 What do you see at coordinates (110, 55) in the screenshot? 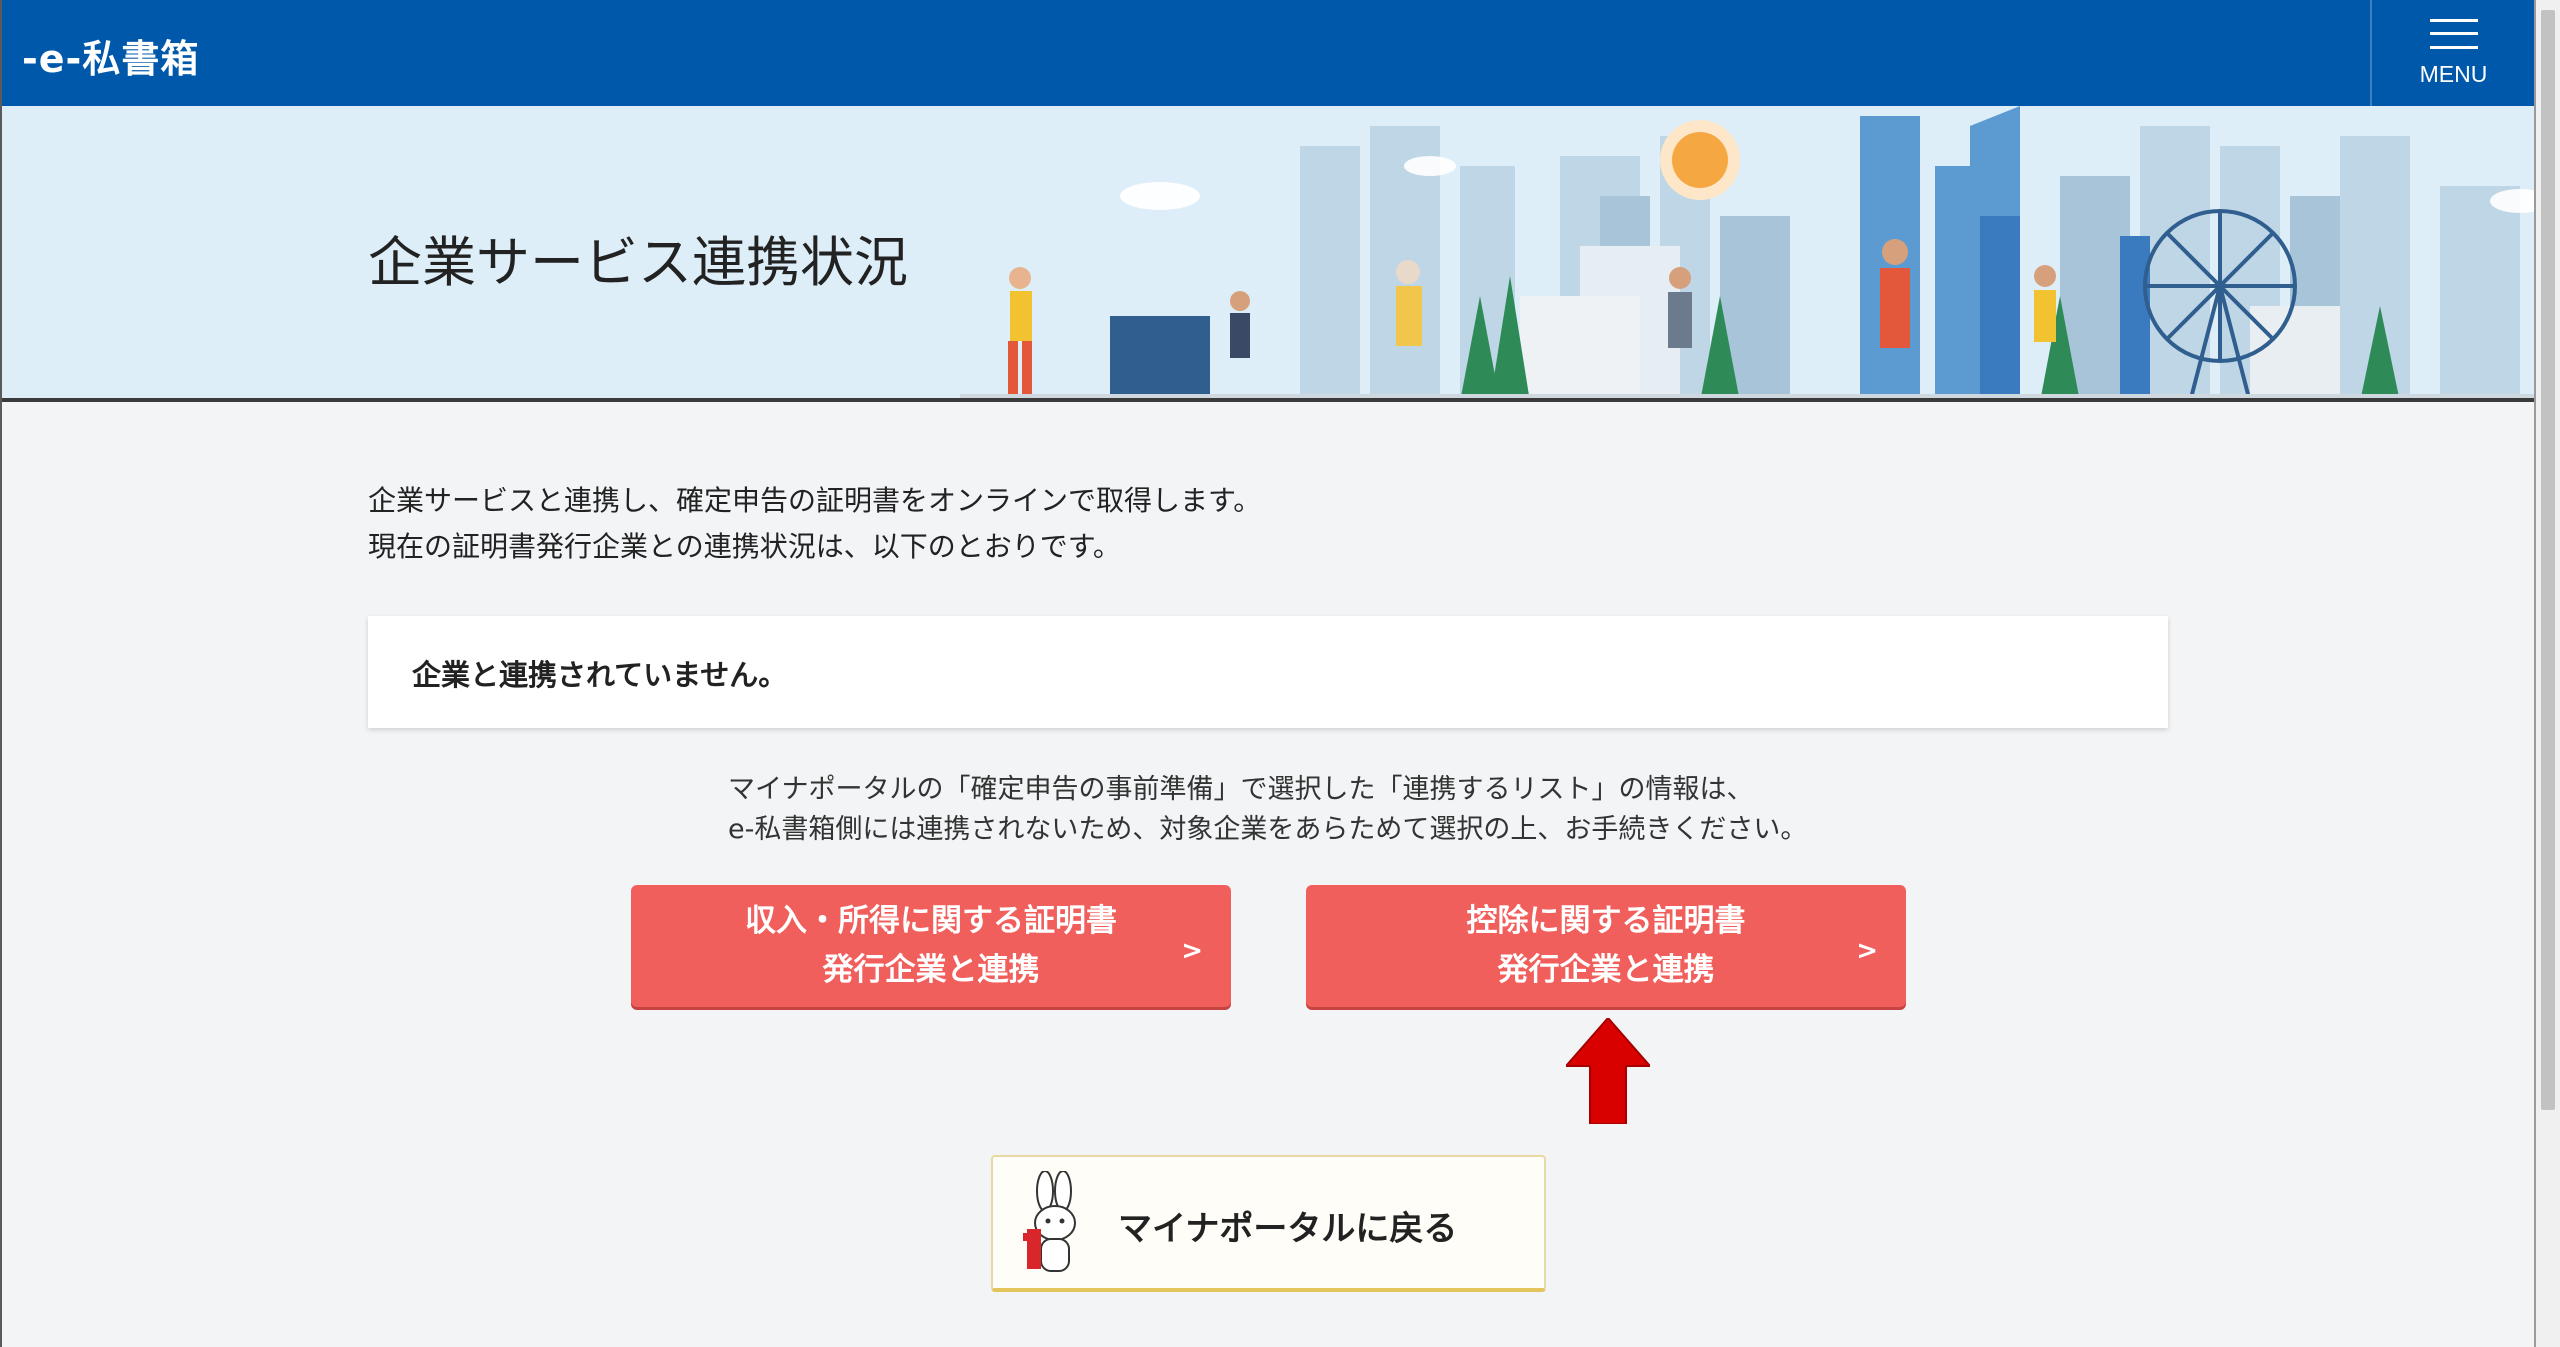
I see `site-logo: -e-私書箱` at bounding box center [110, 55].